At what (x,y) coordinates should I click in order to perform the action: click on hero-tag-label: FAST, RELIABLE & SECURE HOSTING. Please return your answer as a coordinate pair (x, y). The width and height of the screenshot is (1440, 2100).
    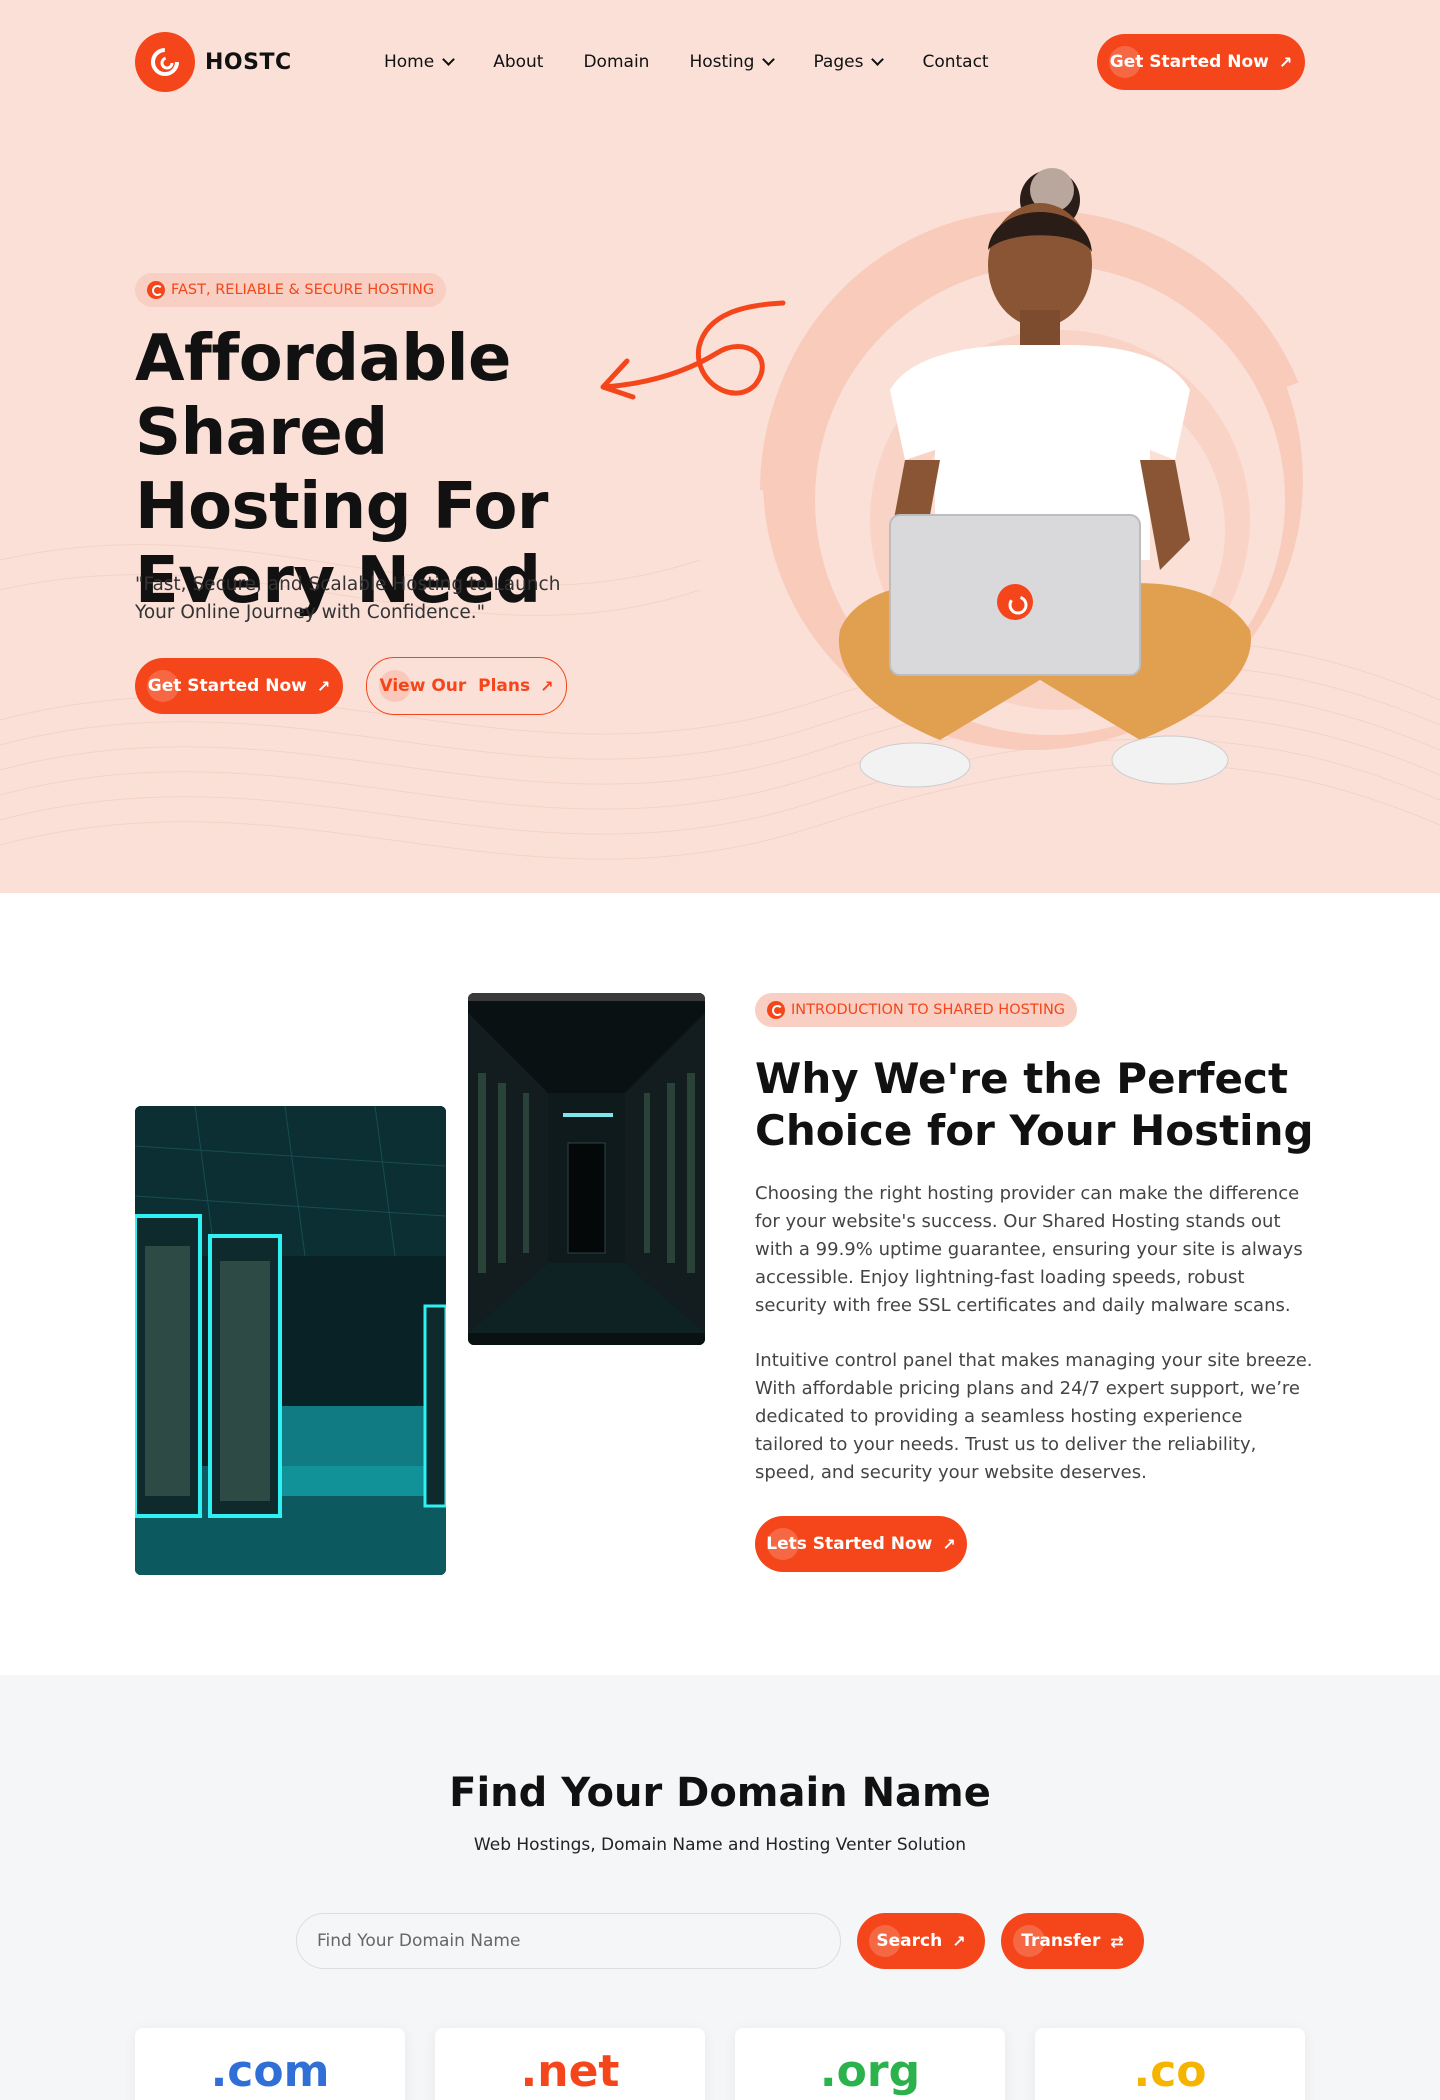
    Looking at the image, I should click on (303, 290).